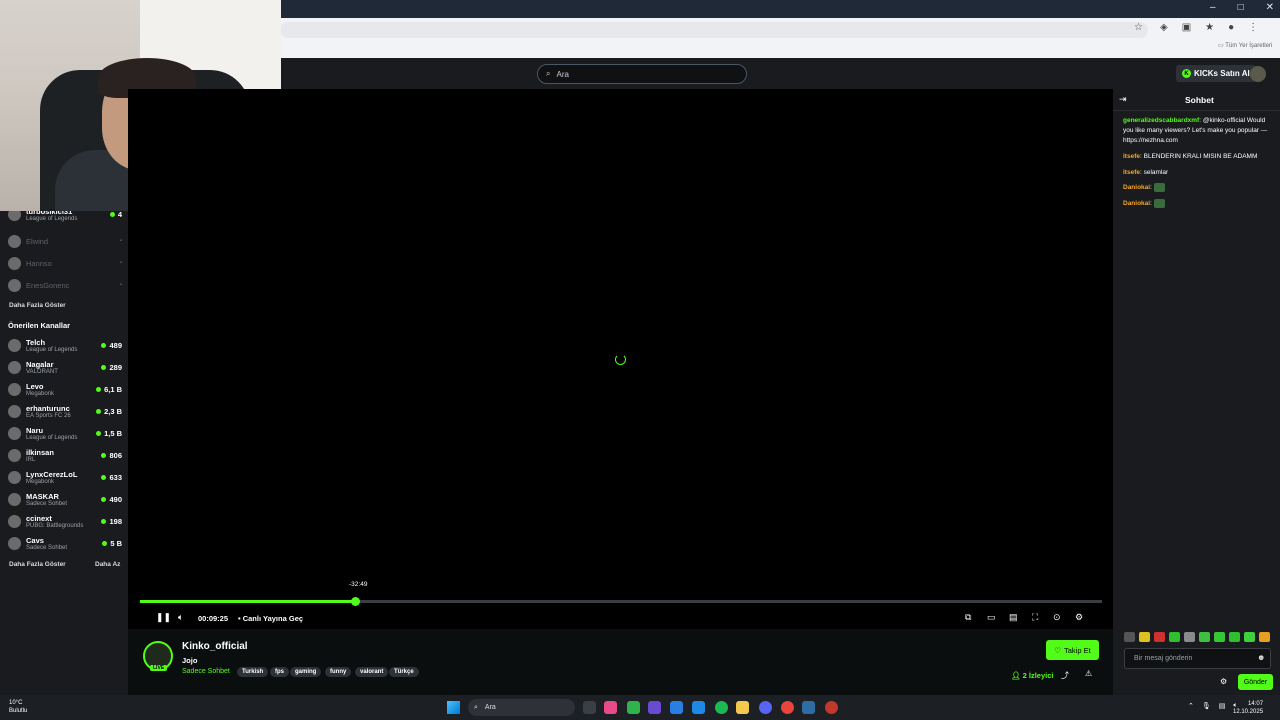  Describe the element at coordinates (1209, 27) in the screenshot. I see `star-icon: ★` at that location.